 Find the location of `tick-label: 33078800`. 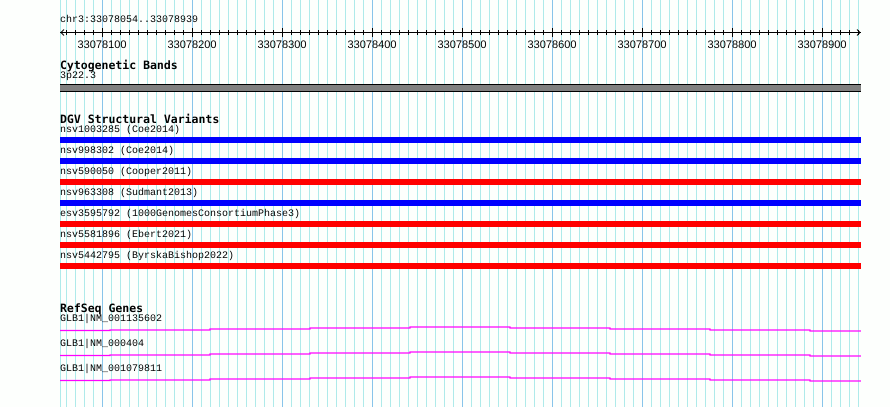

tick-label: 33078800 is located at coordinates (732, 45).